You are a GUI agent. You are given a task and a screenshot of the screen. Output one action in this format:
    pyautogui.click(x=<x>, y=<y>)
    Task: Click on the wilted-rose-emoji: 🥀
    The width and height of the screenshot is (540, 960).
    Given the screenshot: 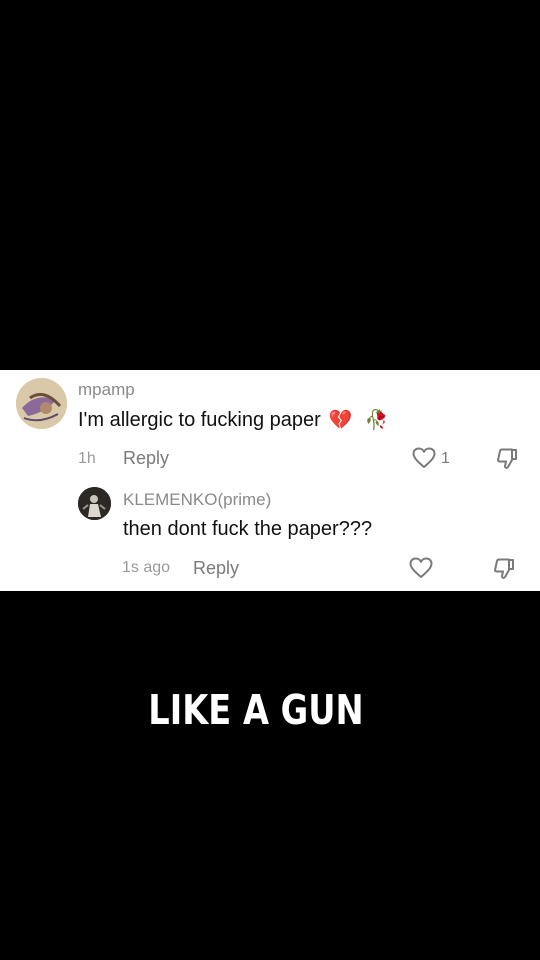 What is the action you would take?
    pyautogui.click(x=376, y=420)
    